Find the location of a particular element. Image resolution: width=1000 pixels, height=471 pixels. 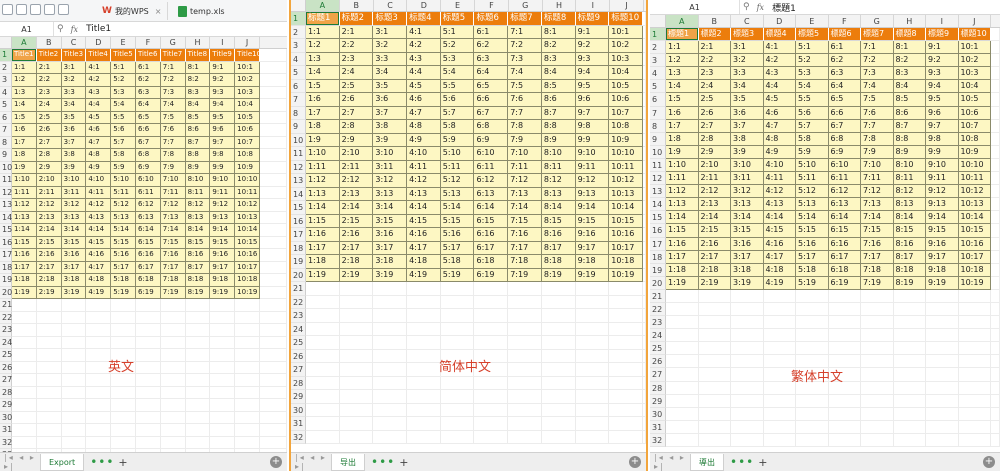

cell: 1:1 is located at coordinates (24, 67).